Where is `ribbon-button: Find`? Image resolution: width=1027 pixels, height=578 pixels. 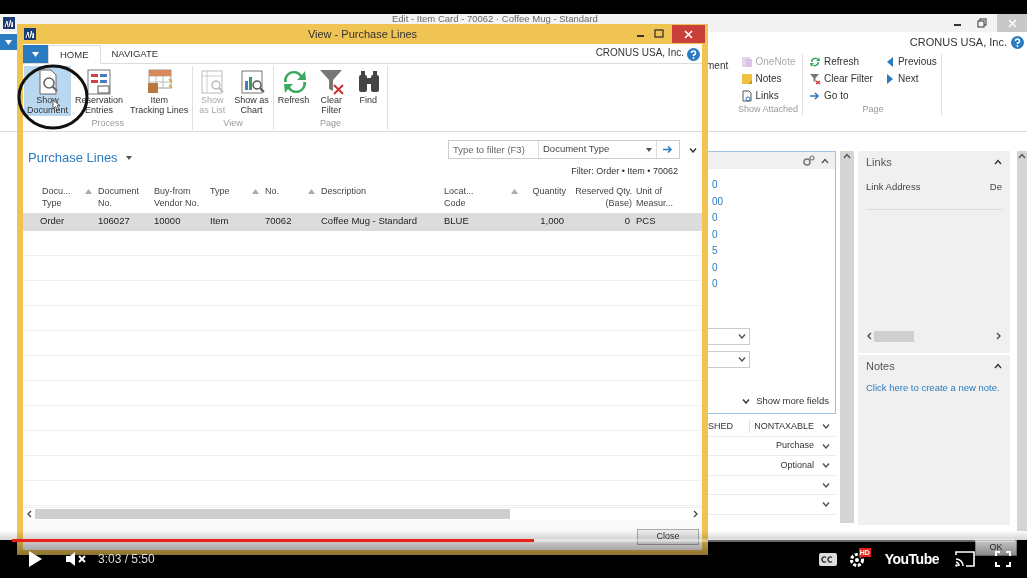 ribbon-button: Find is located at coordinates (368, 91).